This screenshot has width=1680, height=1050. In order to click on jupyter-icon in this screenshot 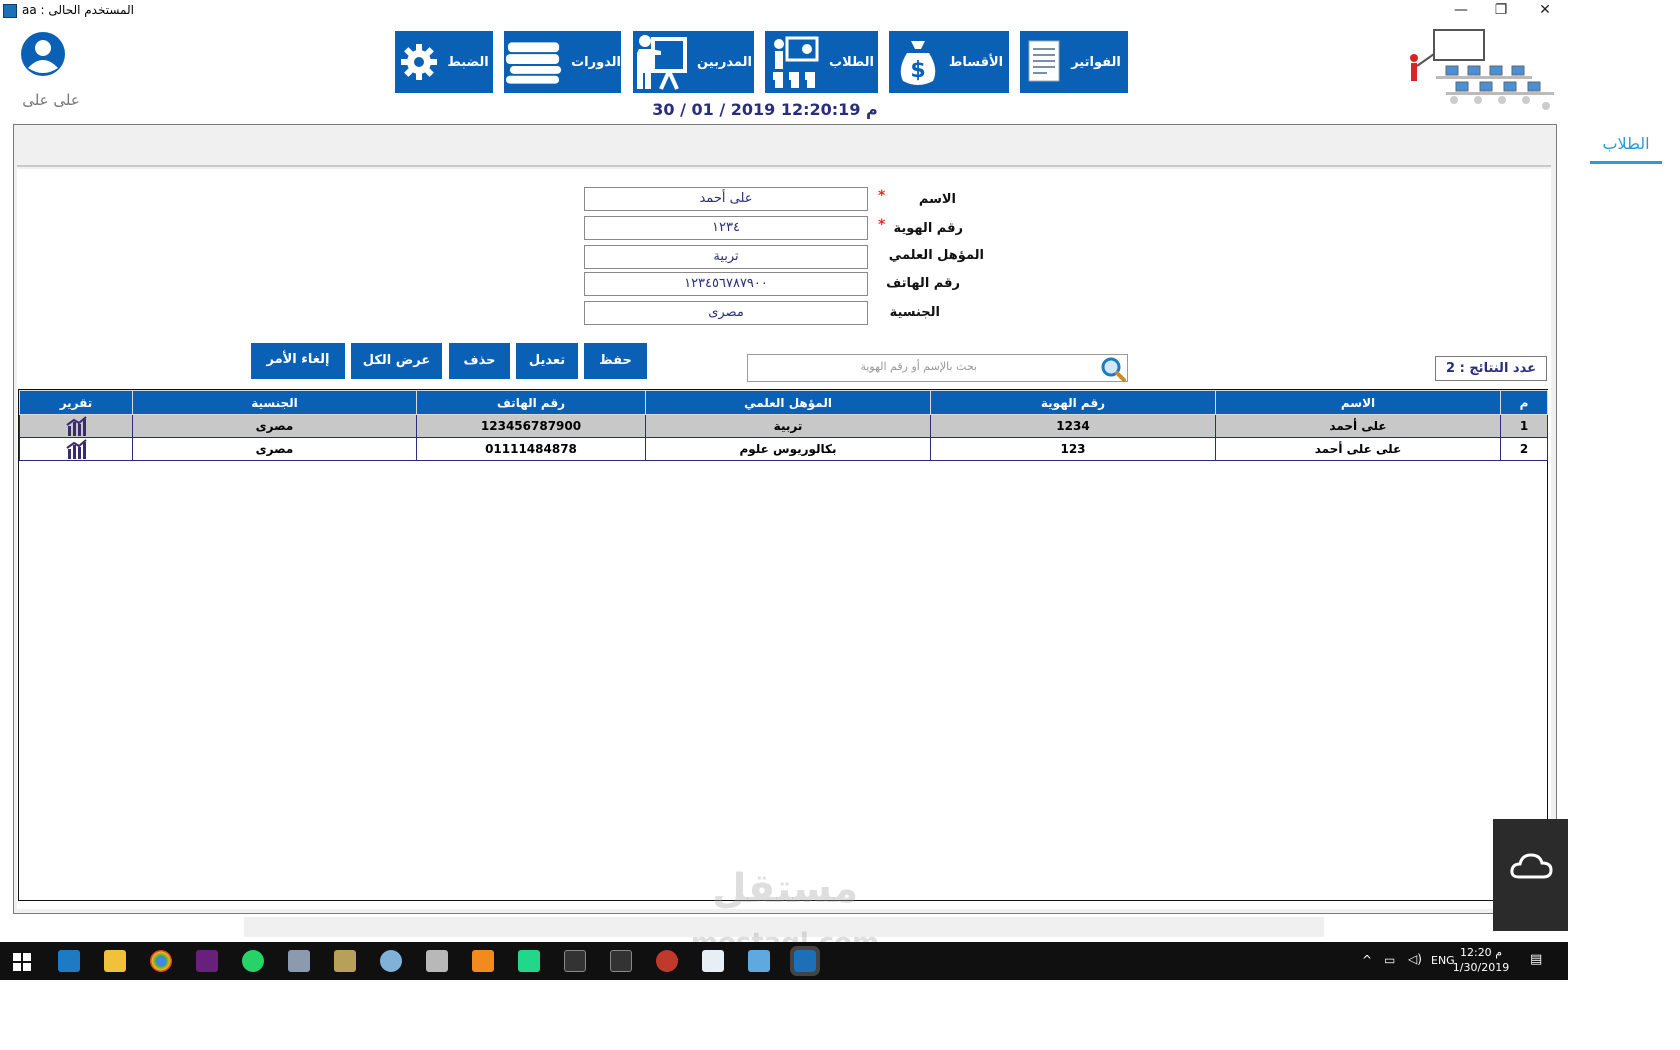, I will do `click(483, 961)`.